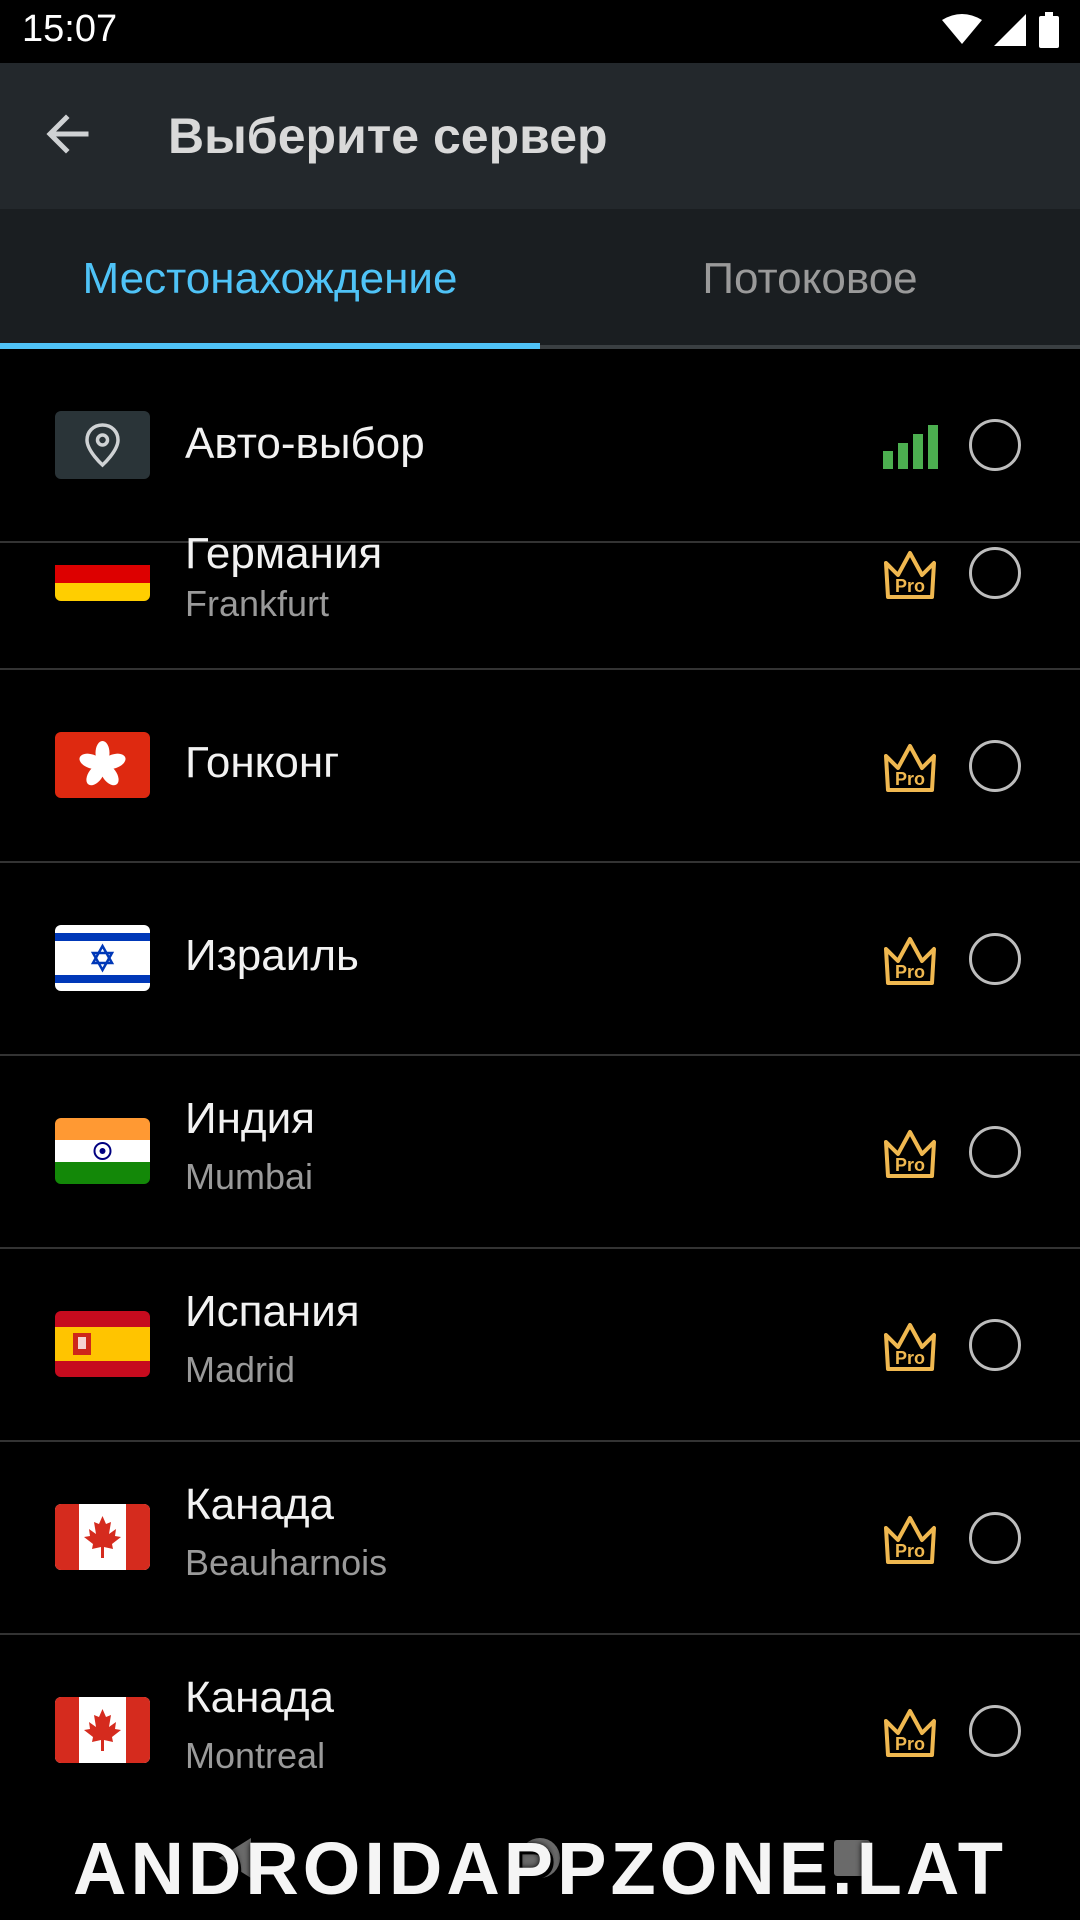 This screenshot has width=1080, height=1920. What do you see at coordinates (250, 1118) in the screenshot?
I see `server-country: Индия` at bounding box center [250, 1118].